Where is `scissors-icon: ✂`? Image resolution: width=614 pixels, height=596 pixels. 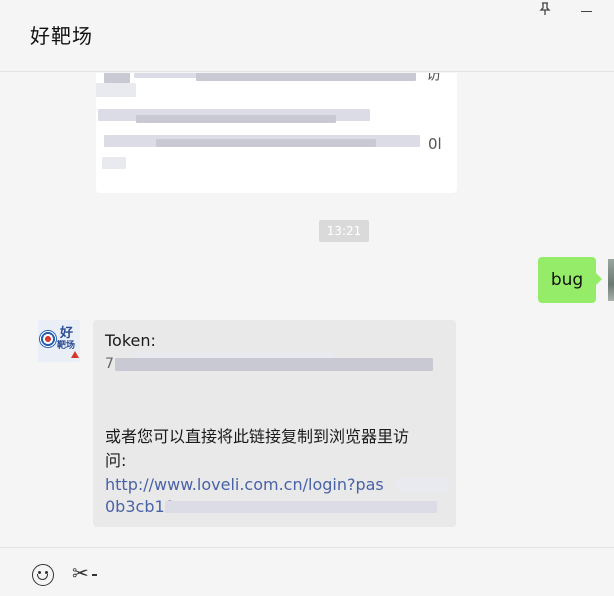 scissors-icon: ✂ is located at coordinates (80, 573).